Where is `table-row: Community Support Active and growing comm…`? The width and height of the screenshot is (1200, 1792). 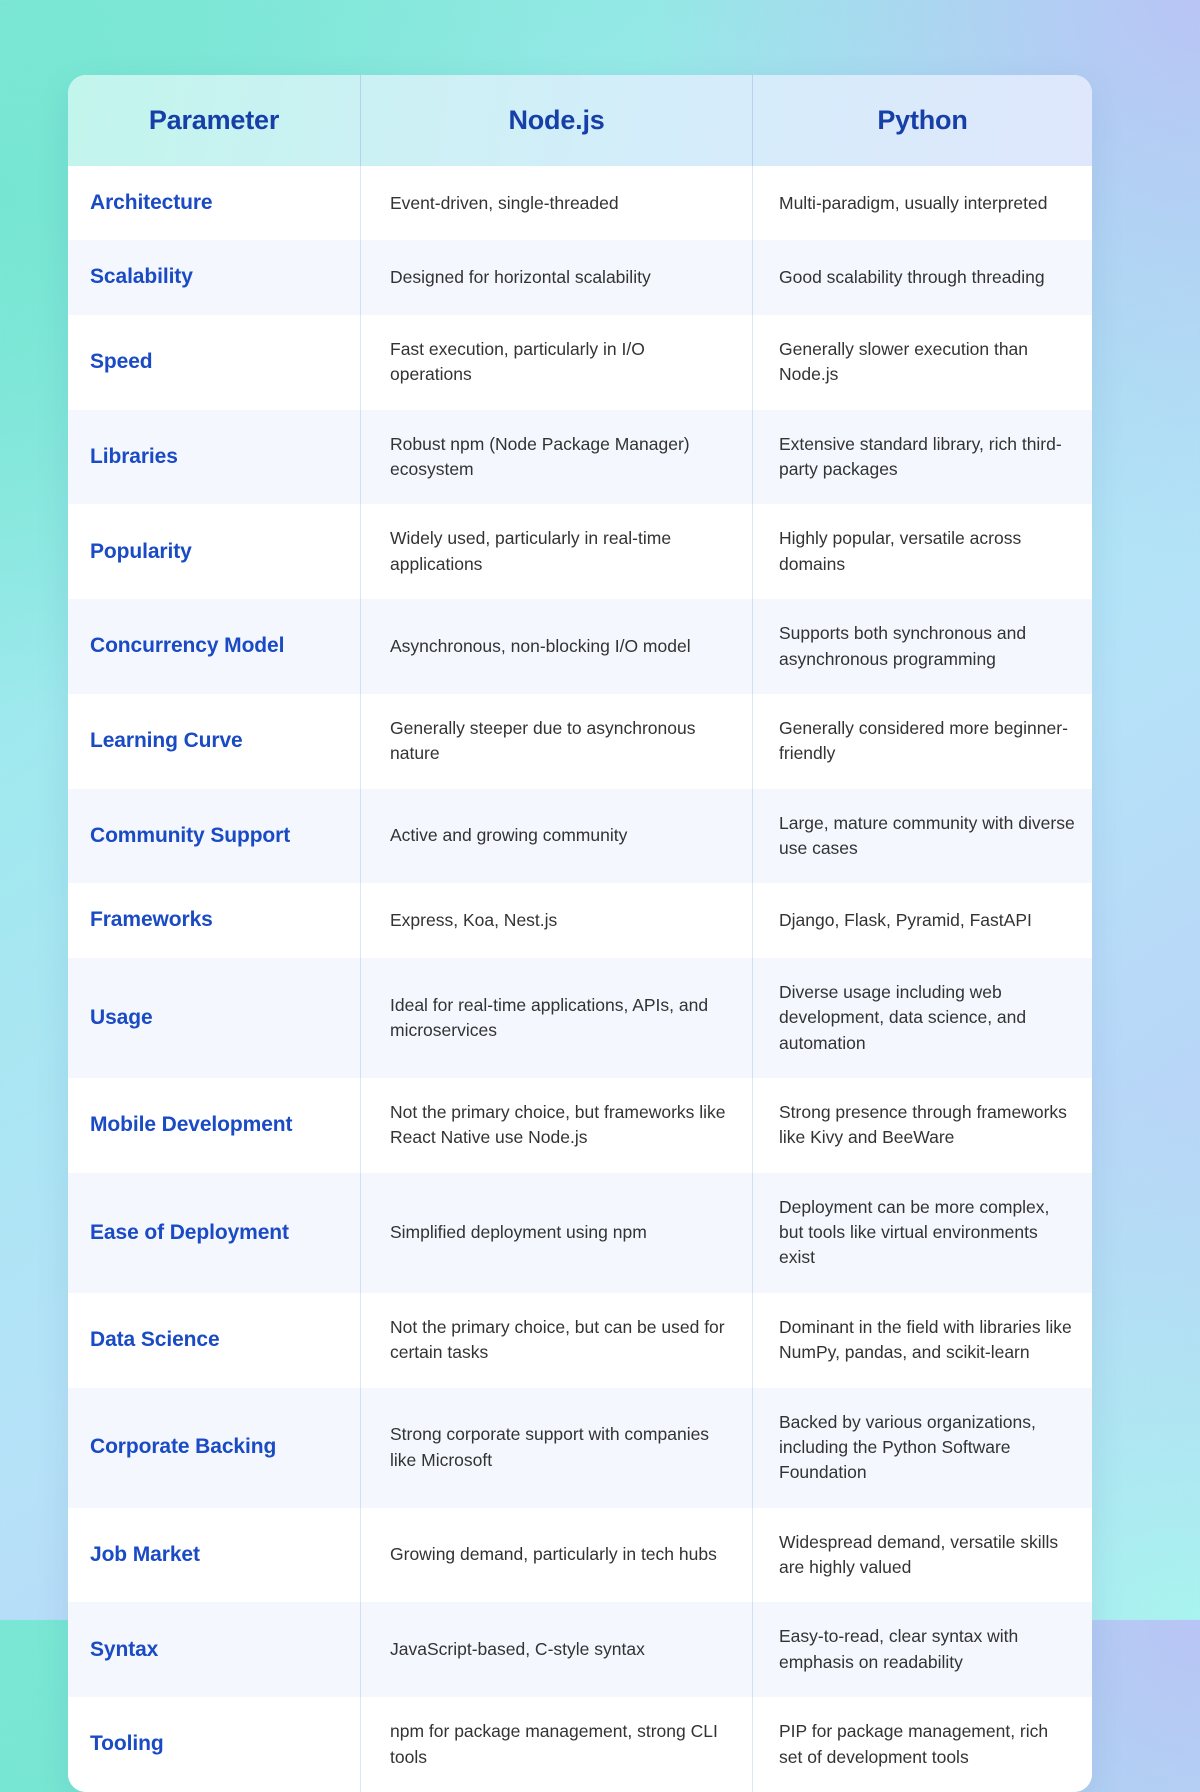
table-row: Community Support Active and growing comm… is located at coordinates (580, 836).